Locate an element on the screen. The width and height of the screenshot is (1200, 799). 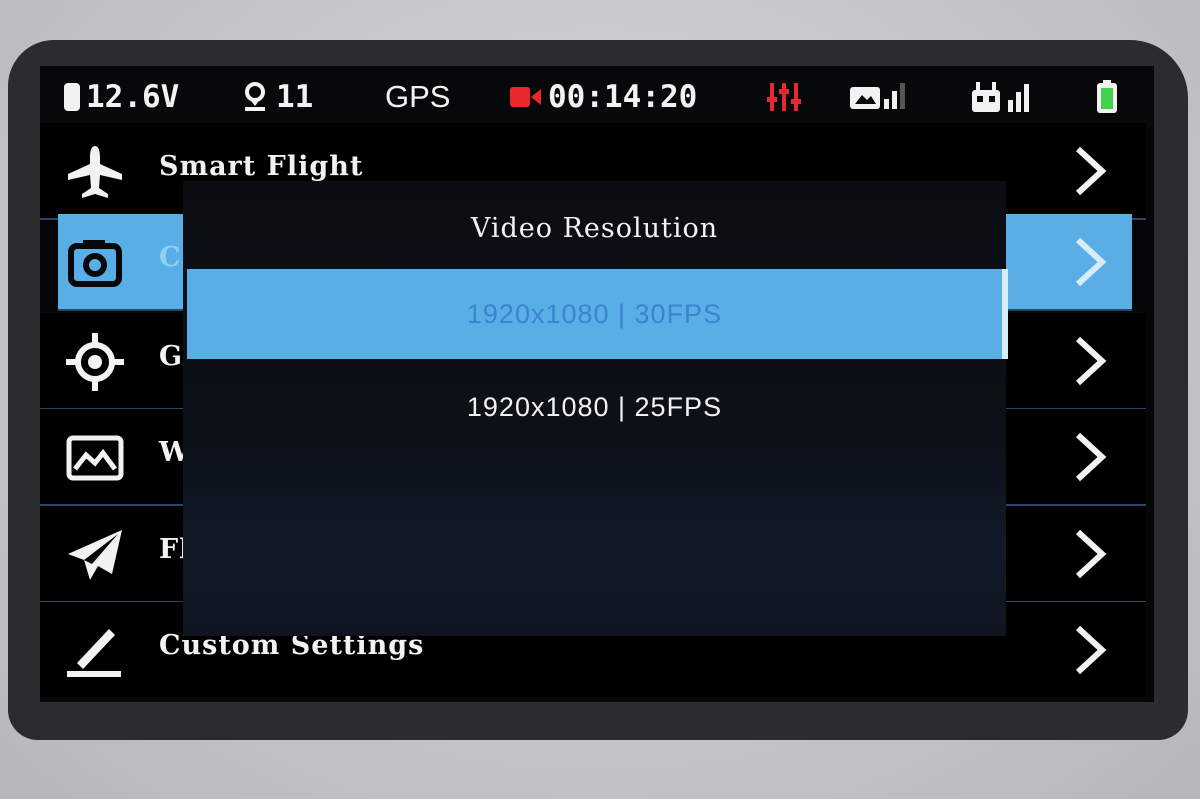
voltage-indicator: 12.6V is located at coordinates (122, 97).